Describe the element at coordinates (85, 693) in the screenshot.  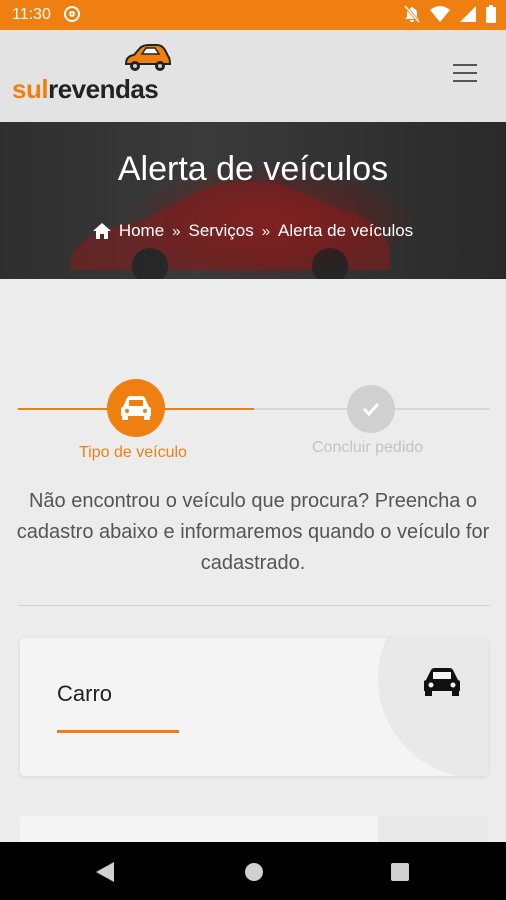
I see `vehicle-card-label: Carro` at that location.